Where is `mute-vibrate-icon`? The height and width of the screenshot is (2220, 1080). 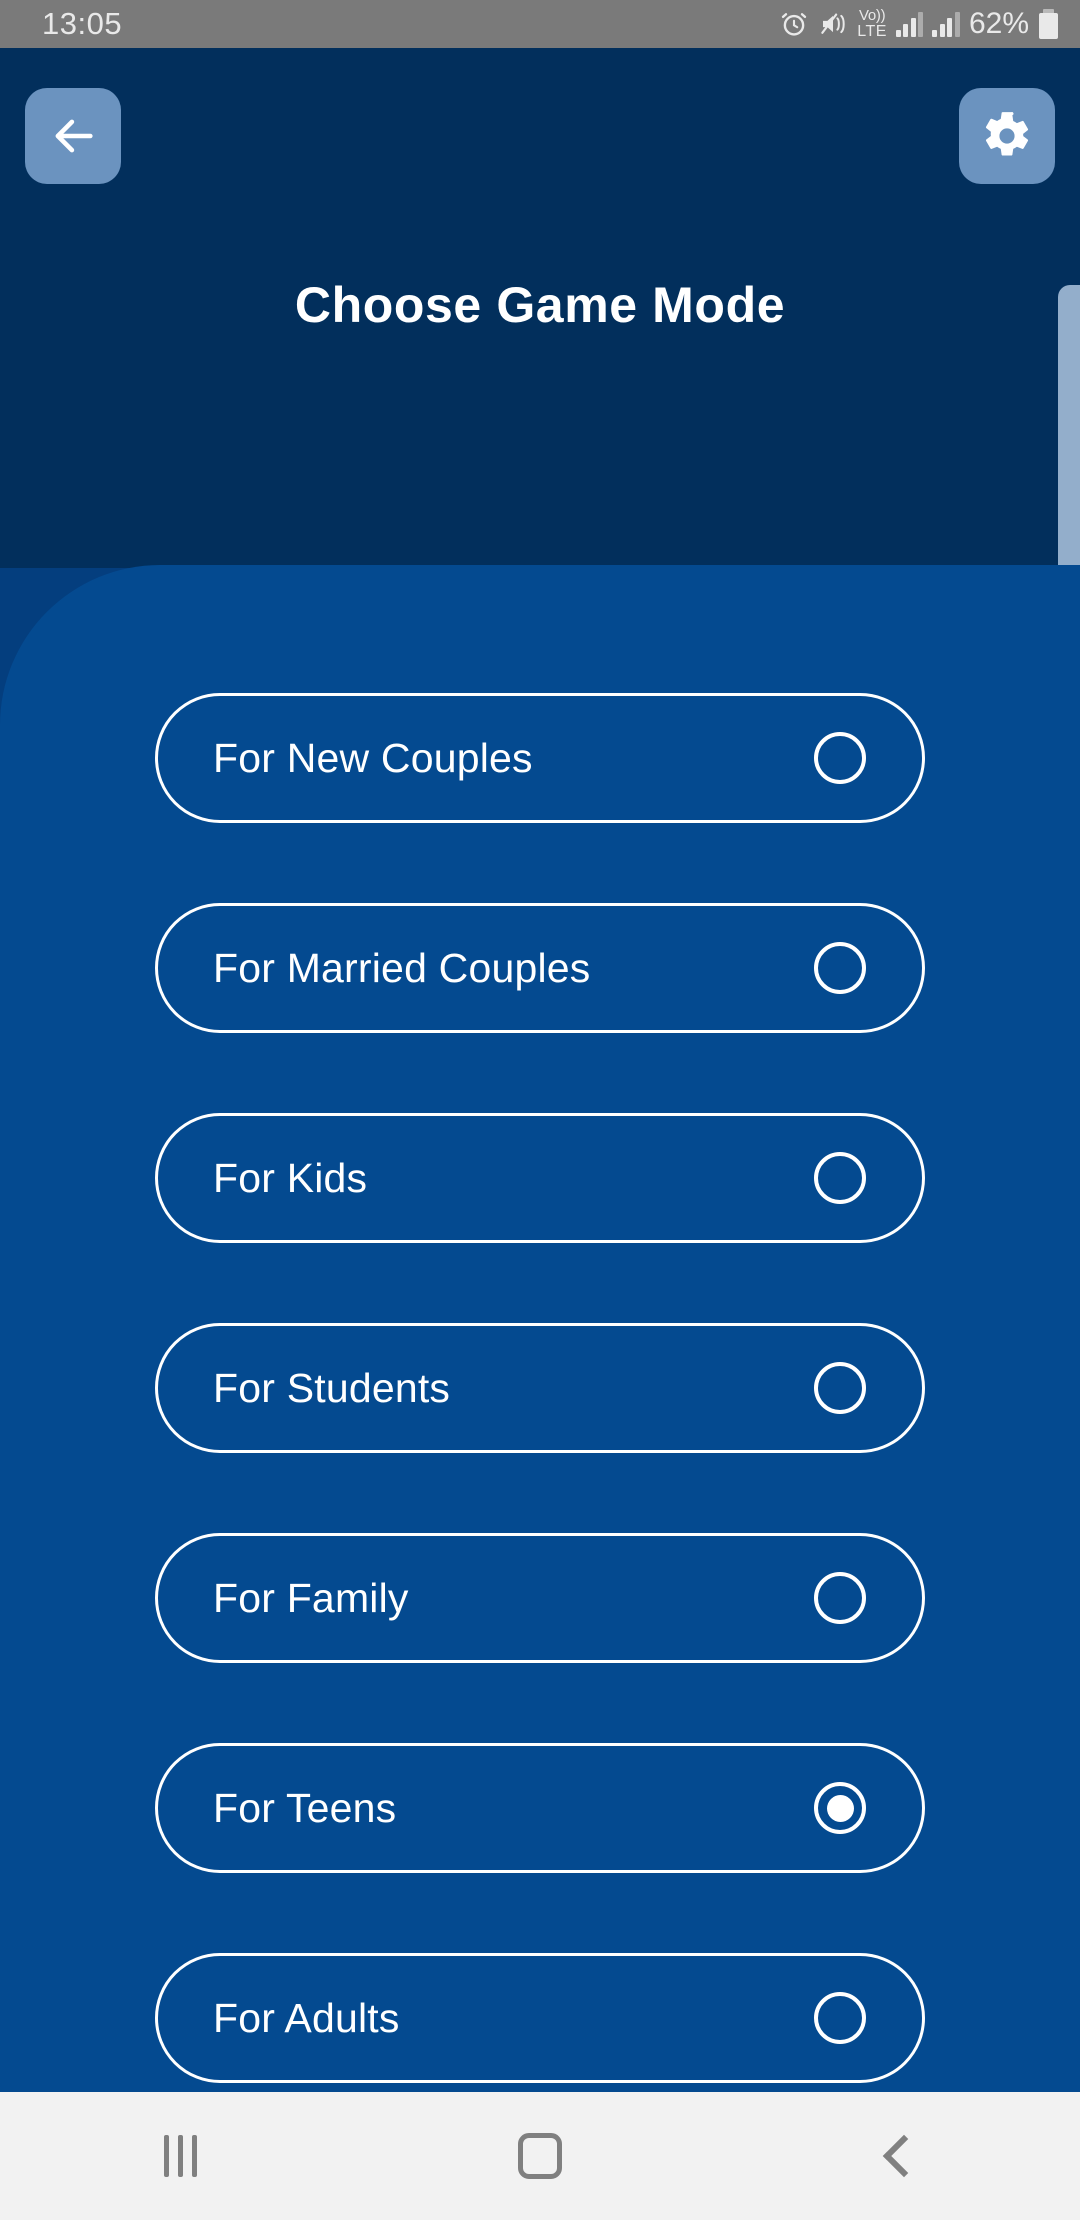 mute-vibrate-icon is located at coordinates (833, 23).